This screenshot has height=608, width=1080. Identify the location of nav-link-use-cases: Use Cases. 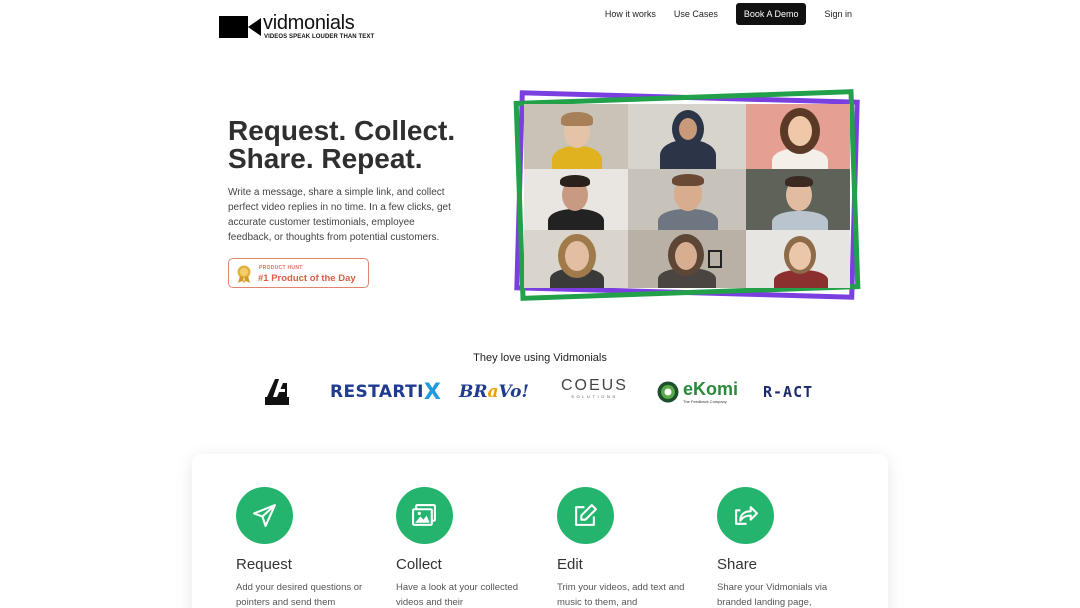
(696, 14).